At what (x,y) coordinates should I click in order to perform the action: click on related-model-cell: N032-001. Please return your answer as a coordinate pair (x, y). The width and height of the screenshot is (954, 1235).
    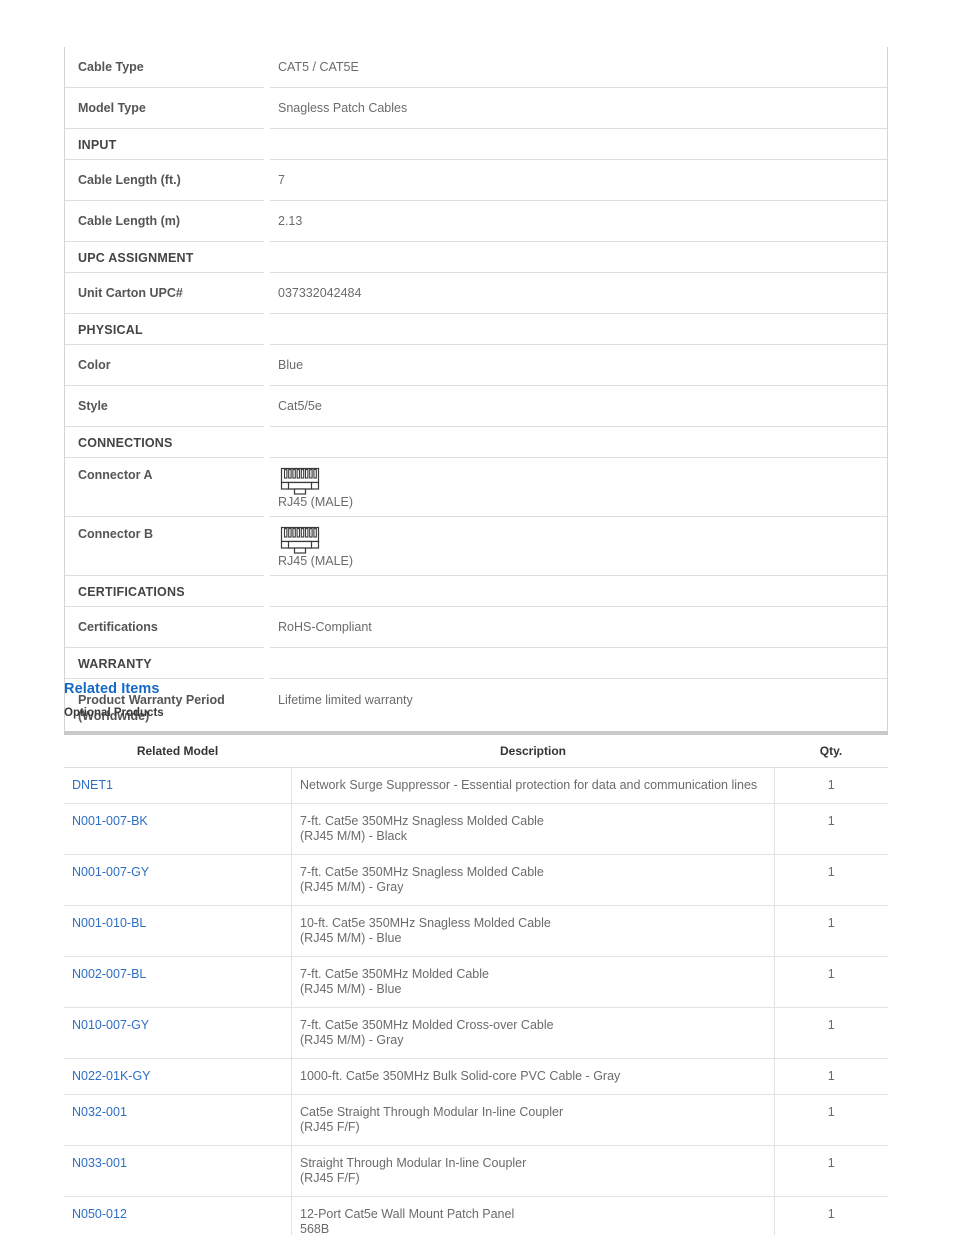
    Looking at the image, I should click on (178, 1120).